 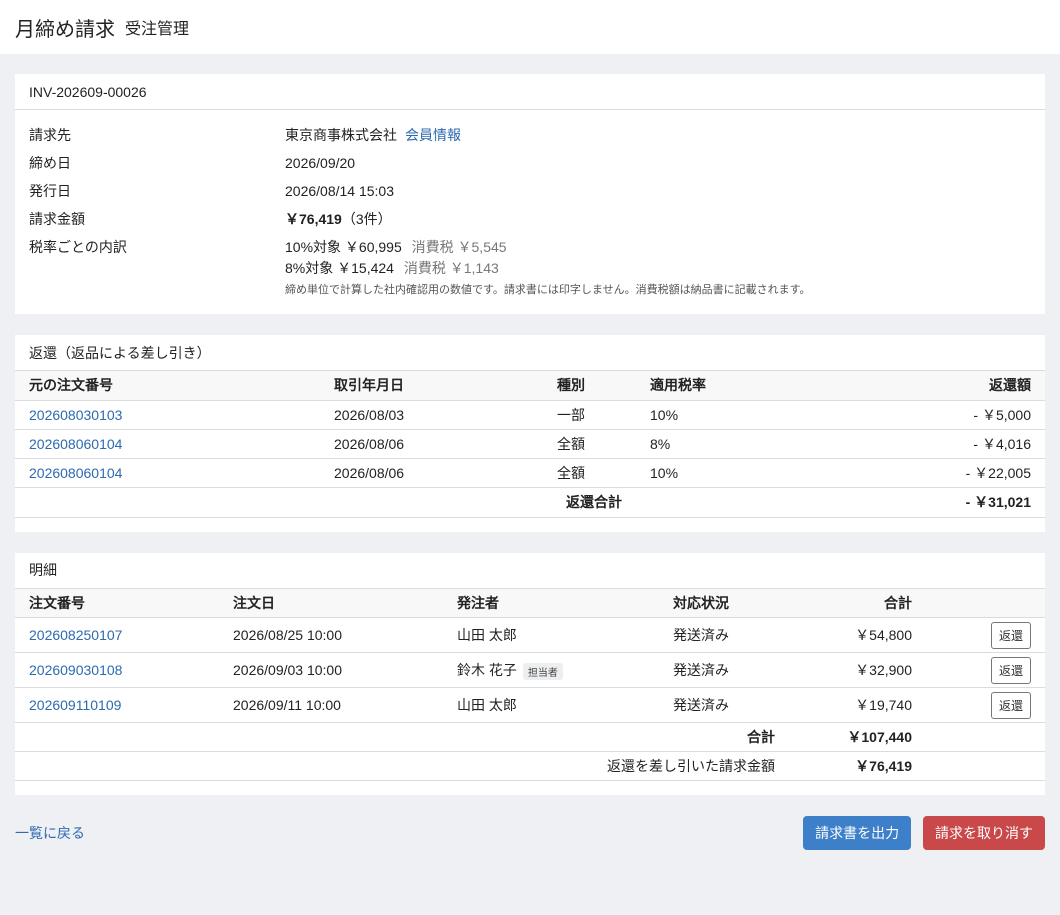 I want to click on order-date: 2026/09/03 10:00, so click(x=331, y=670).